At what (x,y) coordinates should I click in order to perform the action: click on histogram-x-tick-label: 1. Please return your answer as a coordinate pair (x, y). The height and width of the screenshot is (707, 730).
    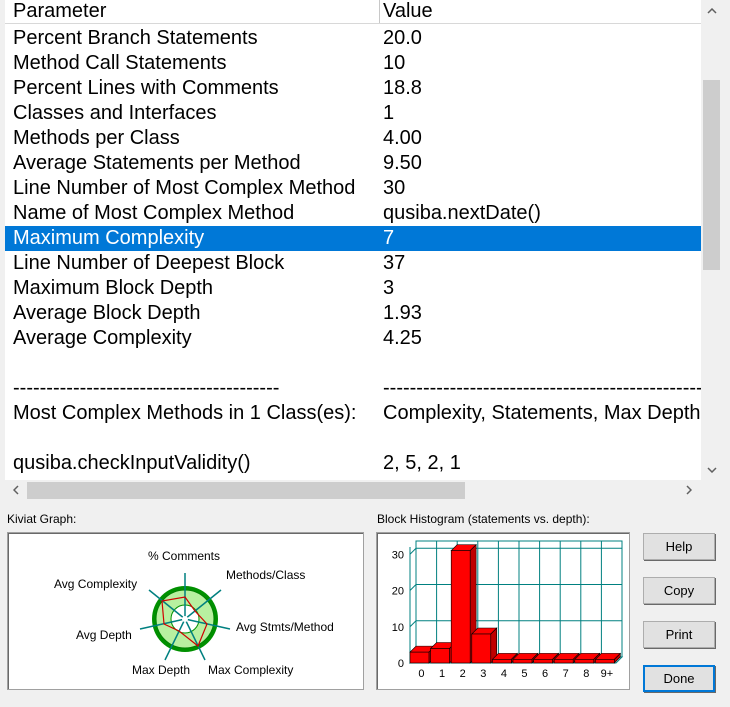
    Looking at the image, I should click on (442, 674).